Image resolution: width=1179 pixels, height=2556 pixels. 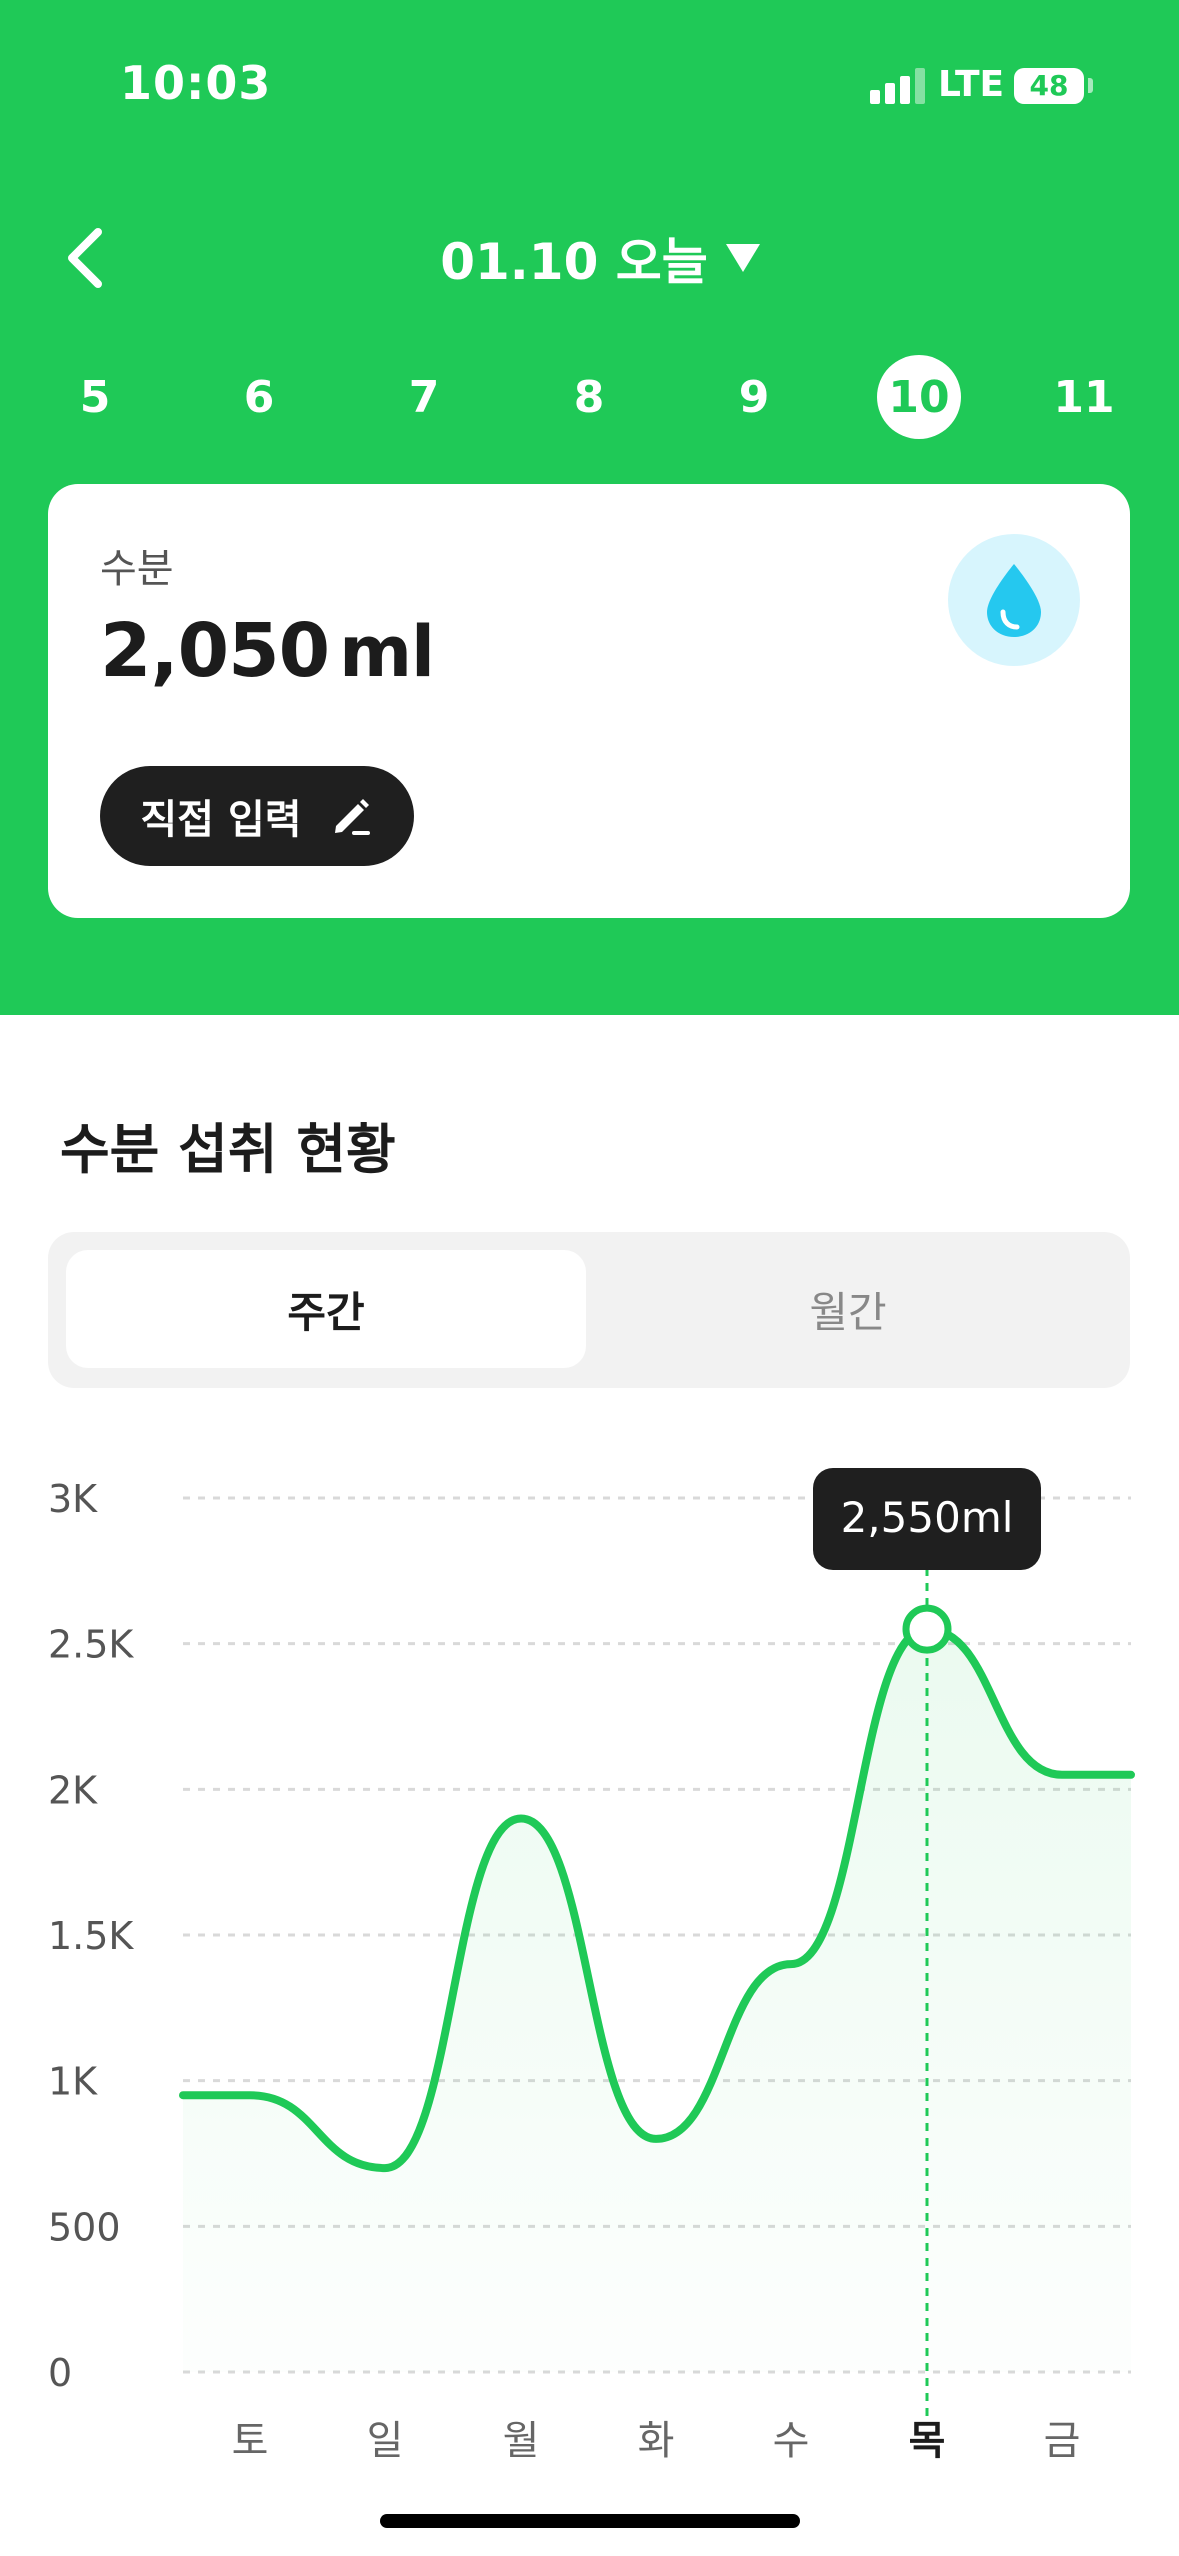 What do you see at coordinates (91, 1936) in the screenshot?
I see `y-tick-label: 1.5K` at bounding box center [91, 1936].